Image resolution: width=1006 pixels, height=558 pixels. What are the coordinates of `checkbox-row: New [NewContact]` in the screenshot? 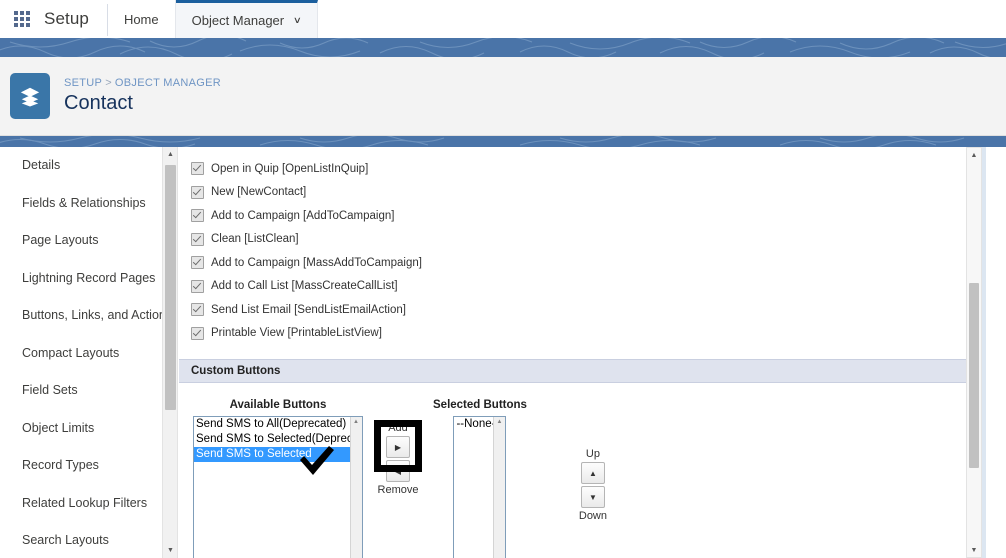 It's located at (588, 193).